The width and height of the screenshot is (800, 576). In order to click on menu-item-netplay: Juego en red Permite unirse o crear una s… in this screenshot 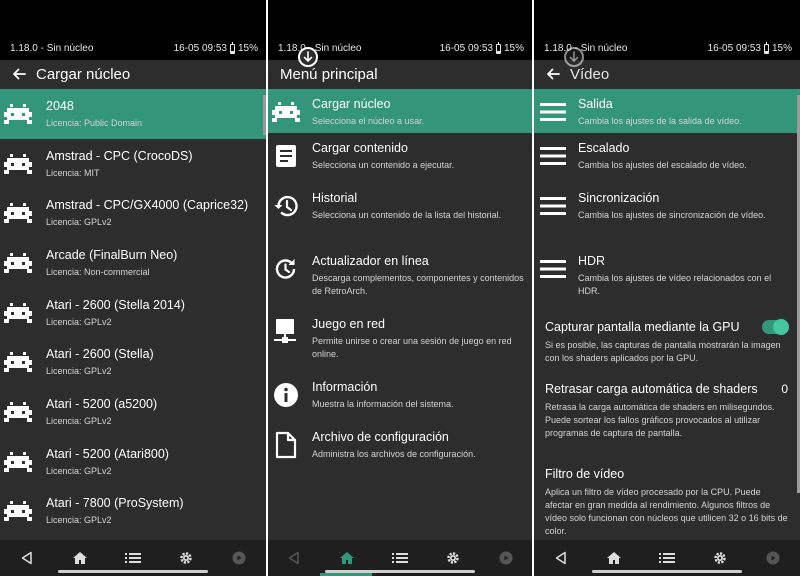, I will do `click(400, 340)`.